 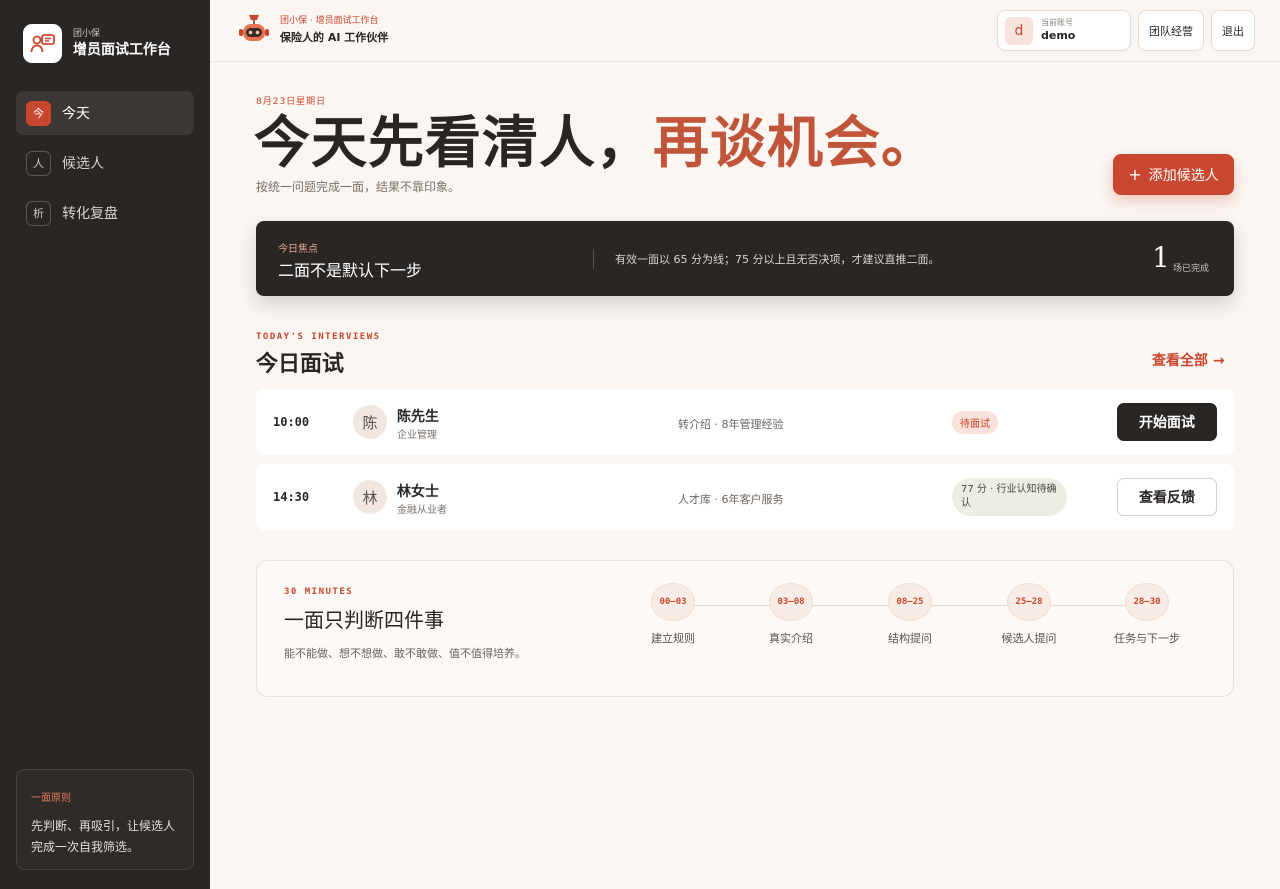 I want to click on avatar: 陈, so click(x=370, y=422).